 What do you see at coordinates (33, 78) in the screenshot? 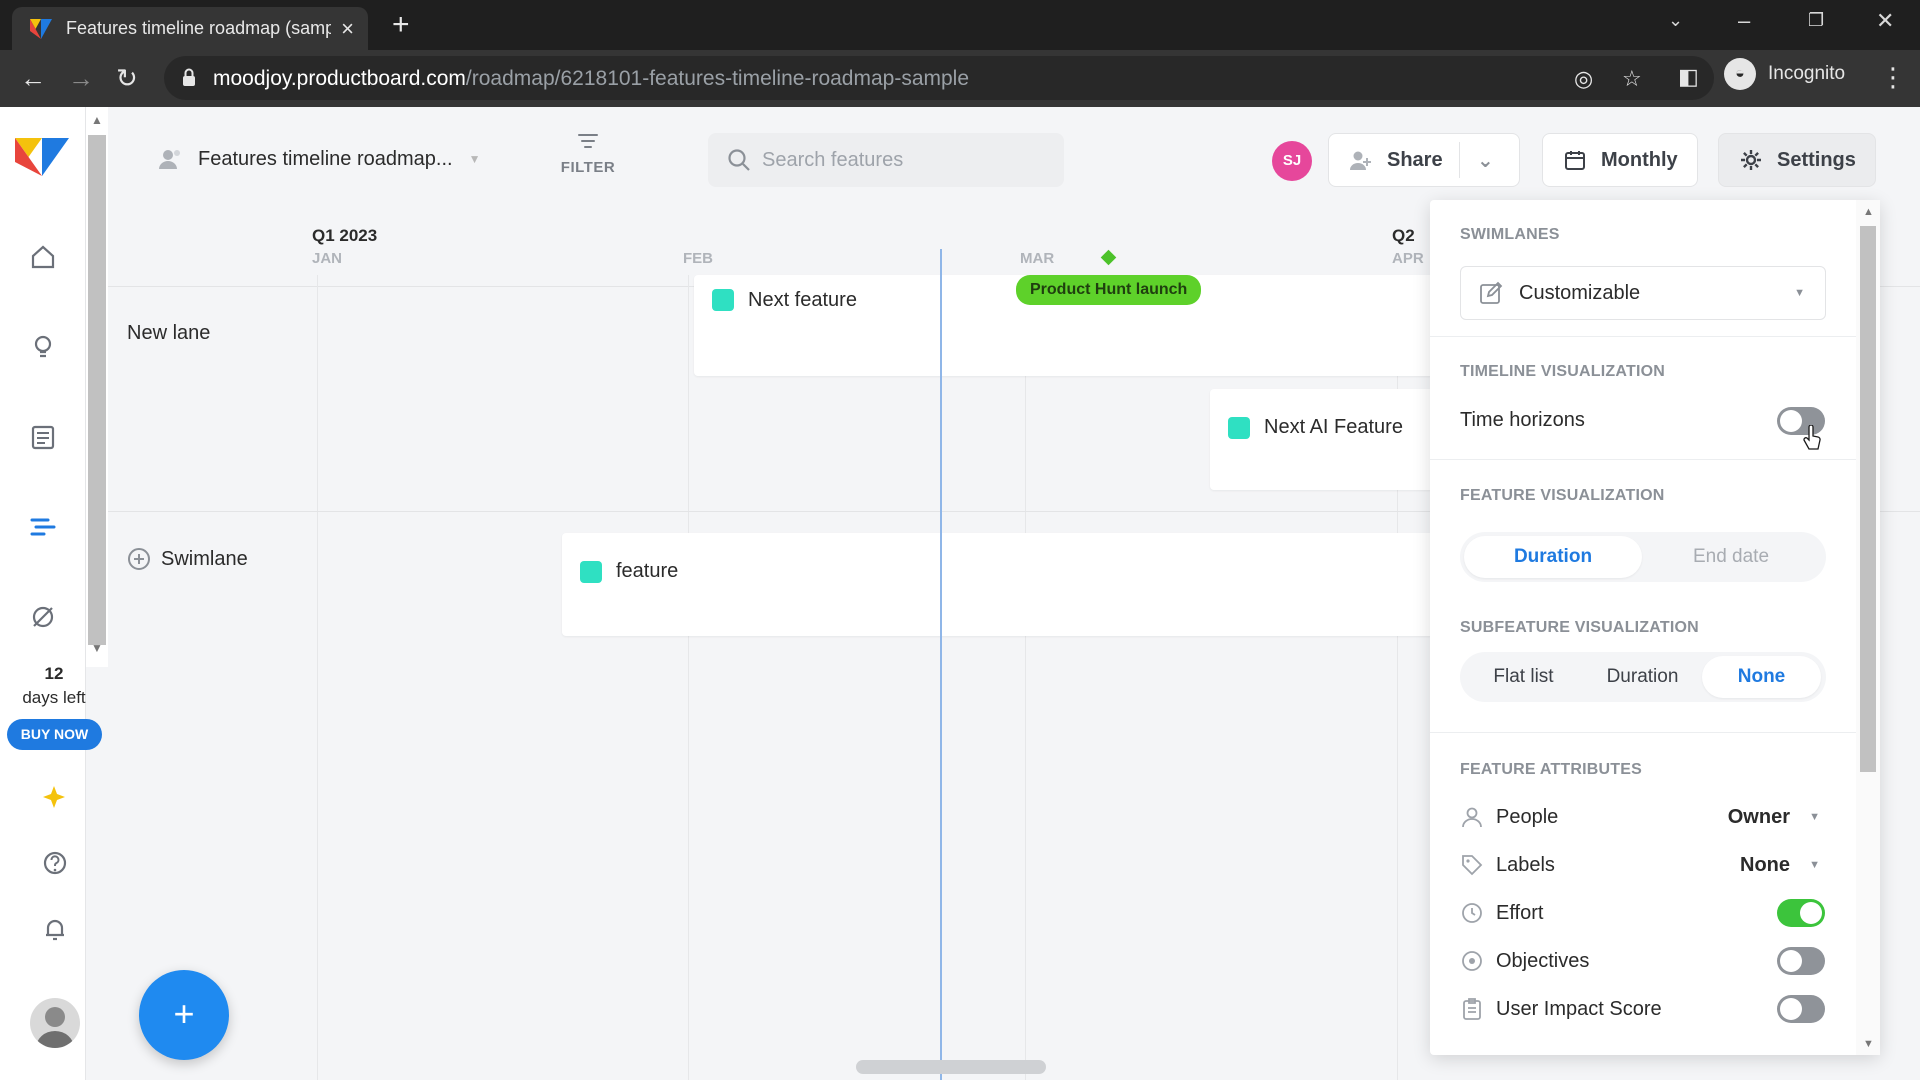
I see `back-icon: ←` at bounding box center [33, 78].